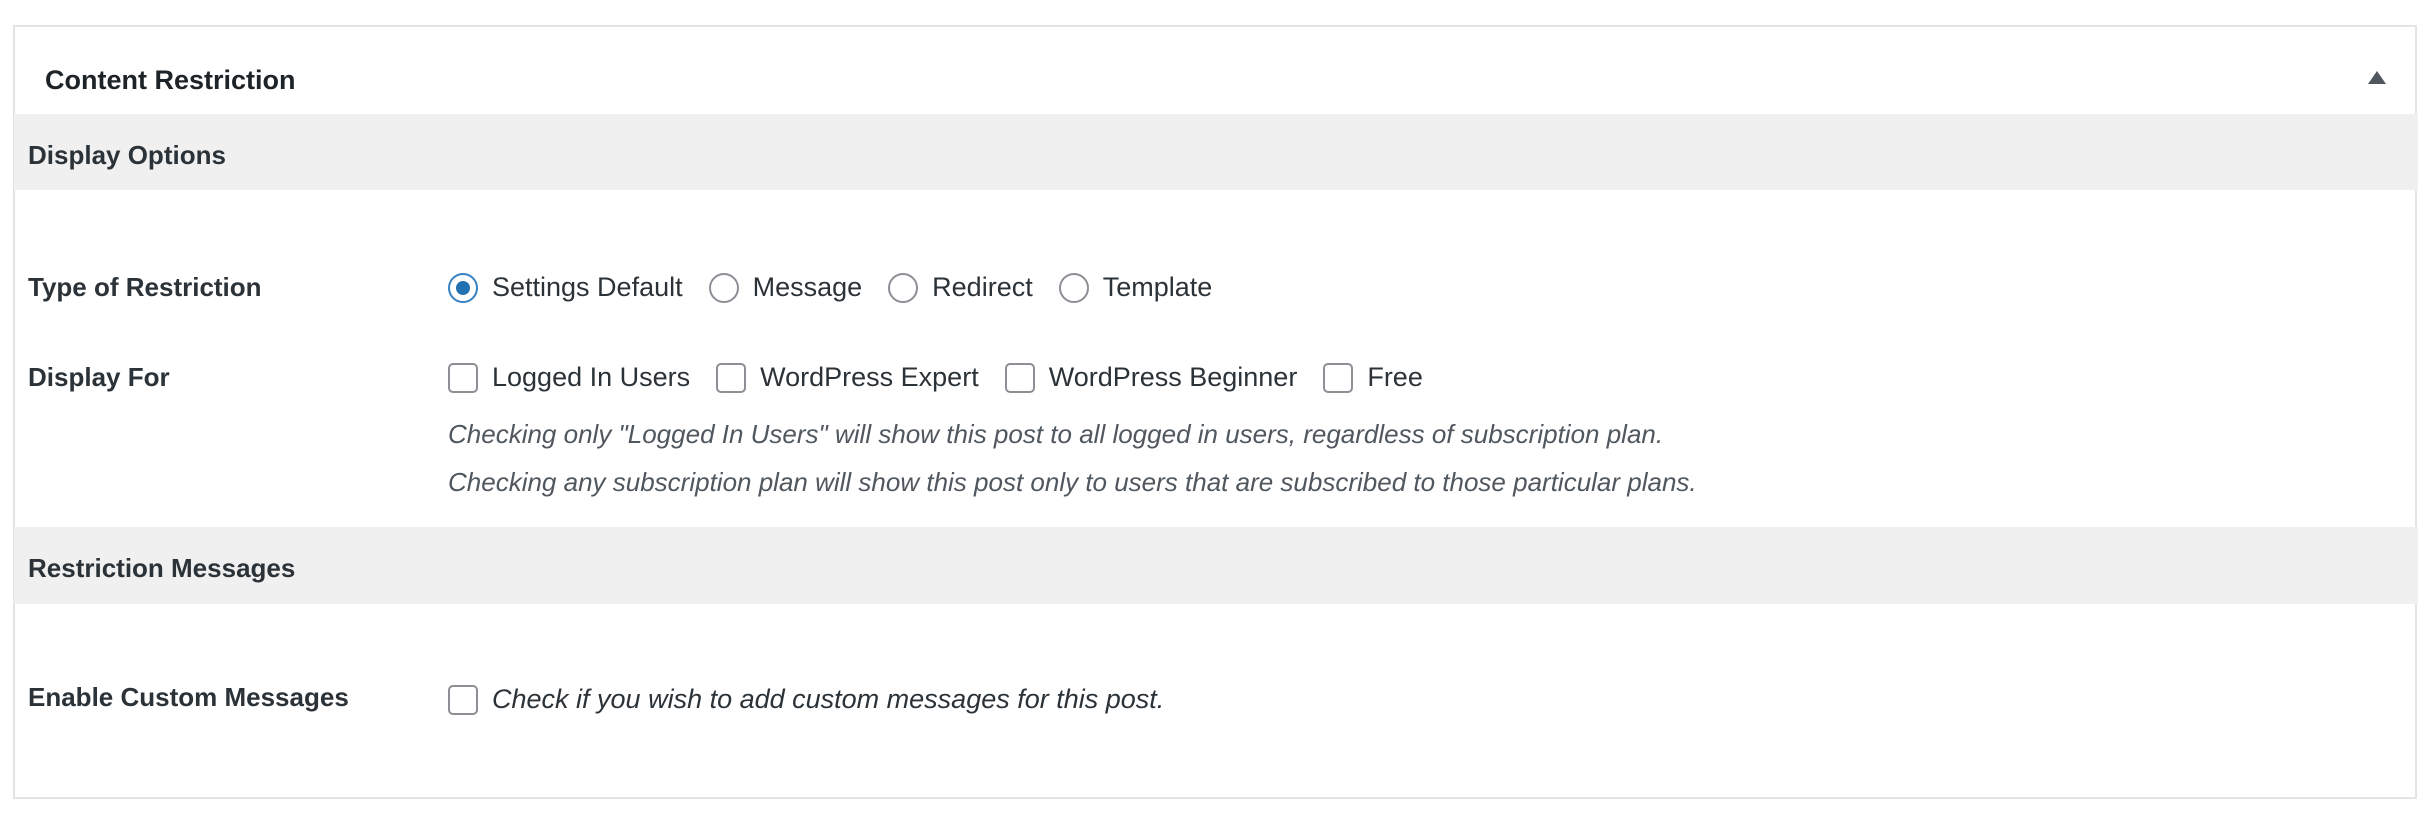 Image resolution: width=2432 pixels, height=814 pixels. What do you see at coordinates (591, 377) in the screenshot?
I see `checkbox-label: Logged In Users` at bounding box center [591, 377].